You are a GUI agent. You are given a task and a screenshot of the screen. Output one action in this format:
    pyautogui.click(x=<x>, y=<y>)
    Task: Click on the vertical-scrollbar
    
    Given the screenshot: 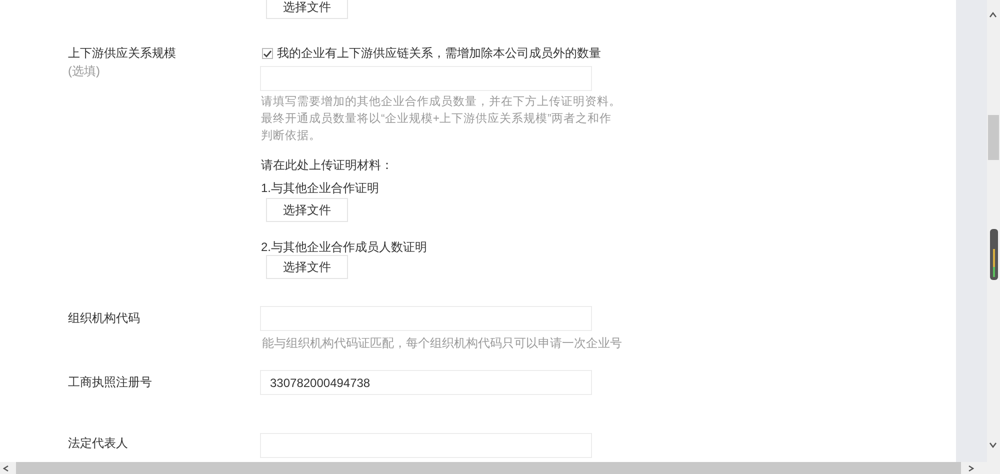 What is the action you would take?
    pyautogui.click(x=993, y=231)
    